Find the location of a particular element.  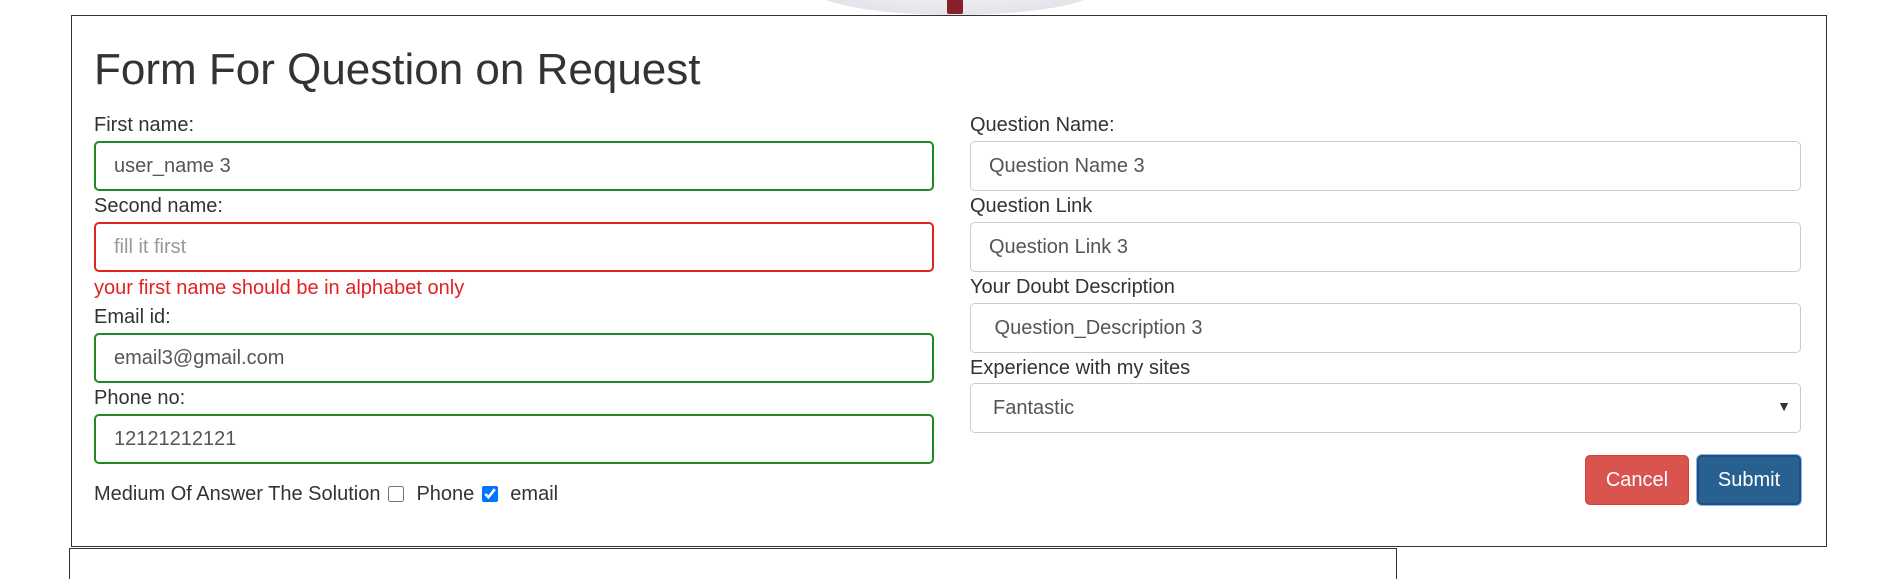

second-name-label: Second name: is located at coordinates (158, 206).